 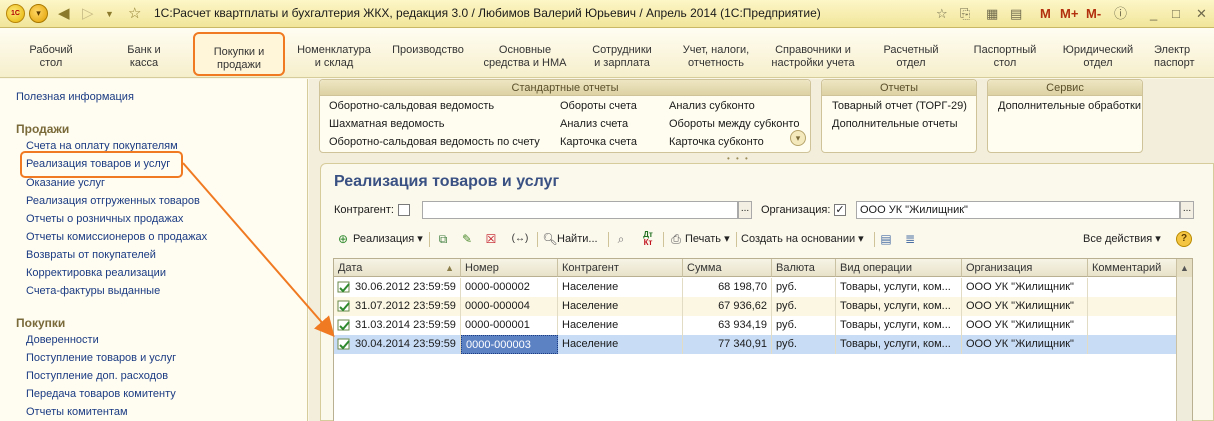 What do you see at coordinates (716, 57) in the screenshot?
I see `section-taxes: Учет, налоги, отчетность` at bounding box center [716, 57].